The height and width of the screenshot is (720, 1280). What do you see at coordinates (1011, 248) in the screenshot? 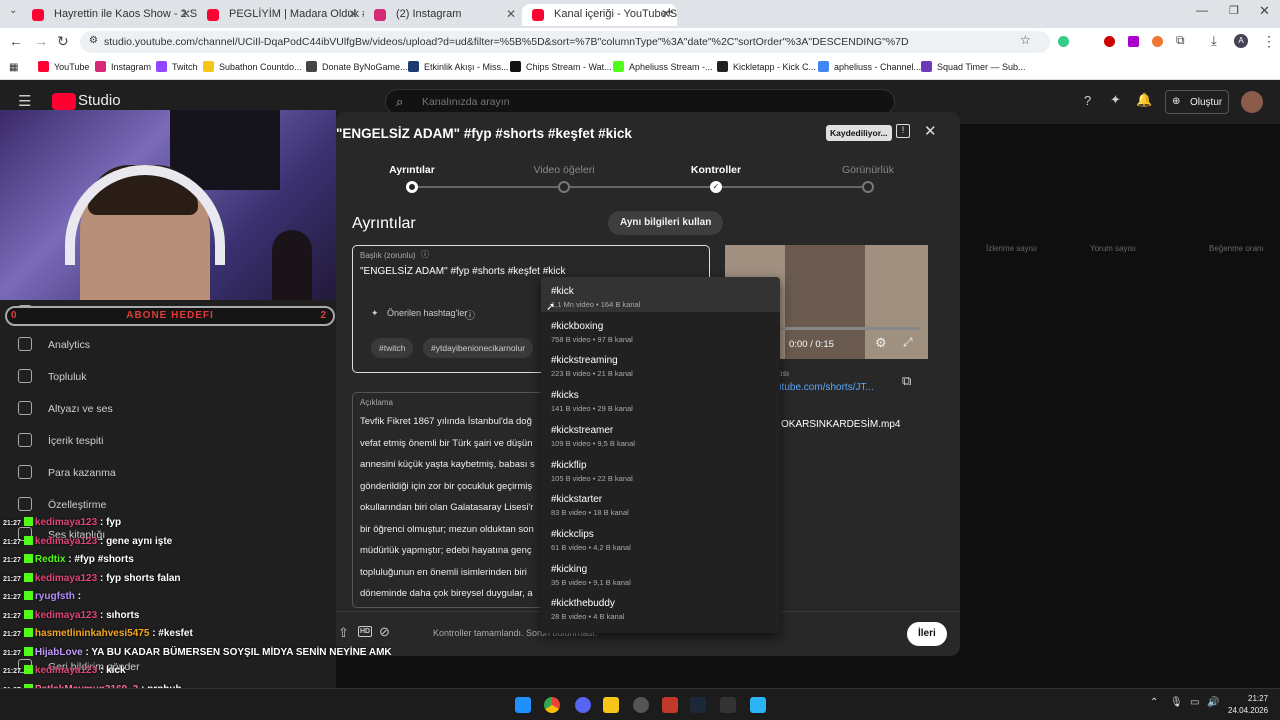
I see `column-views: İzlenme sayısı` at bounding box center [1011, 248].